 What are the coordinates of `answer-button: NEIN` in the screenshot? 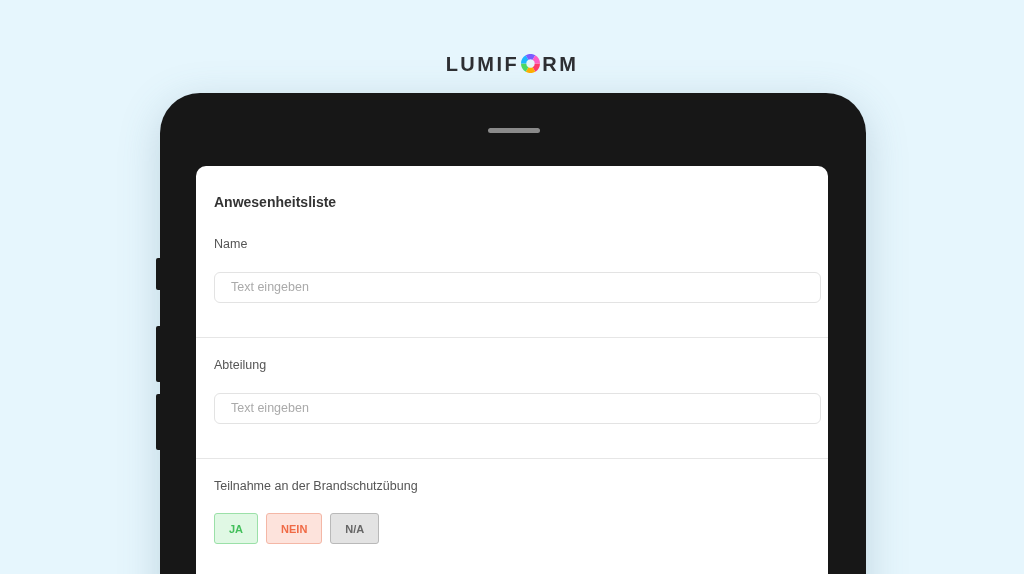 It's located at (294, 529).